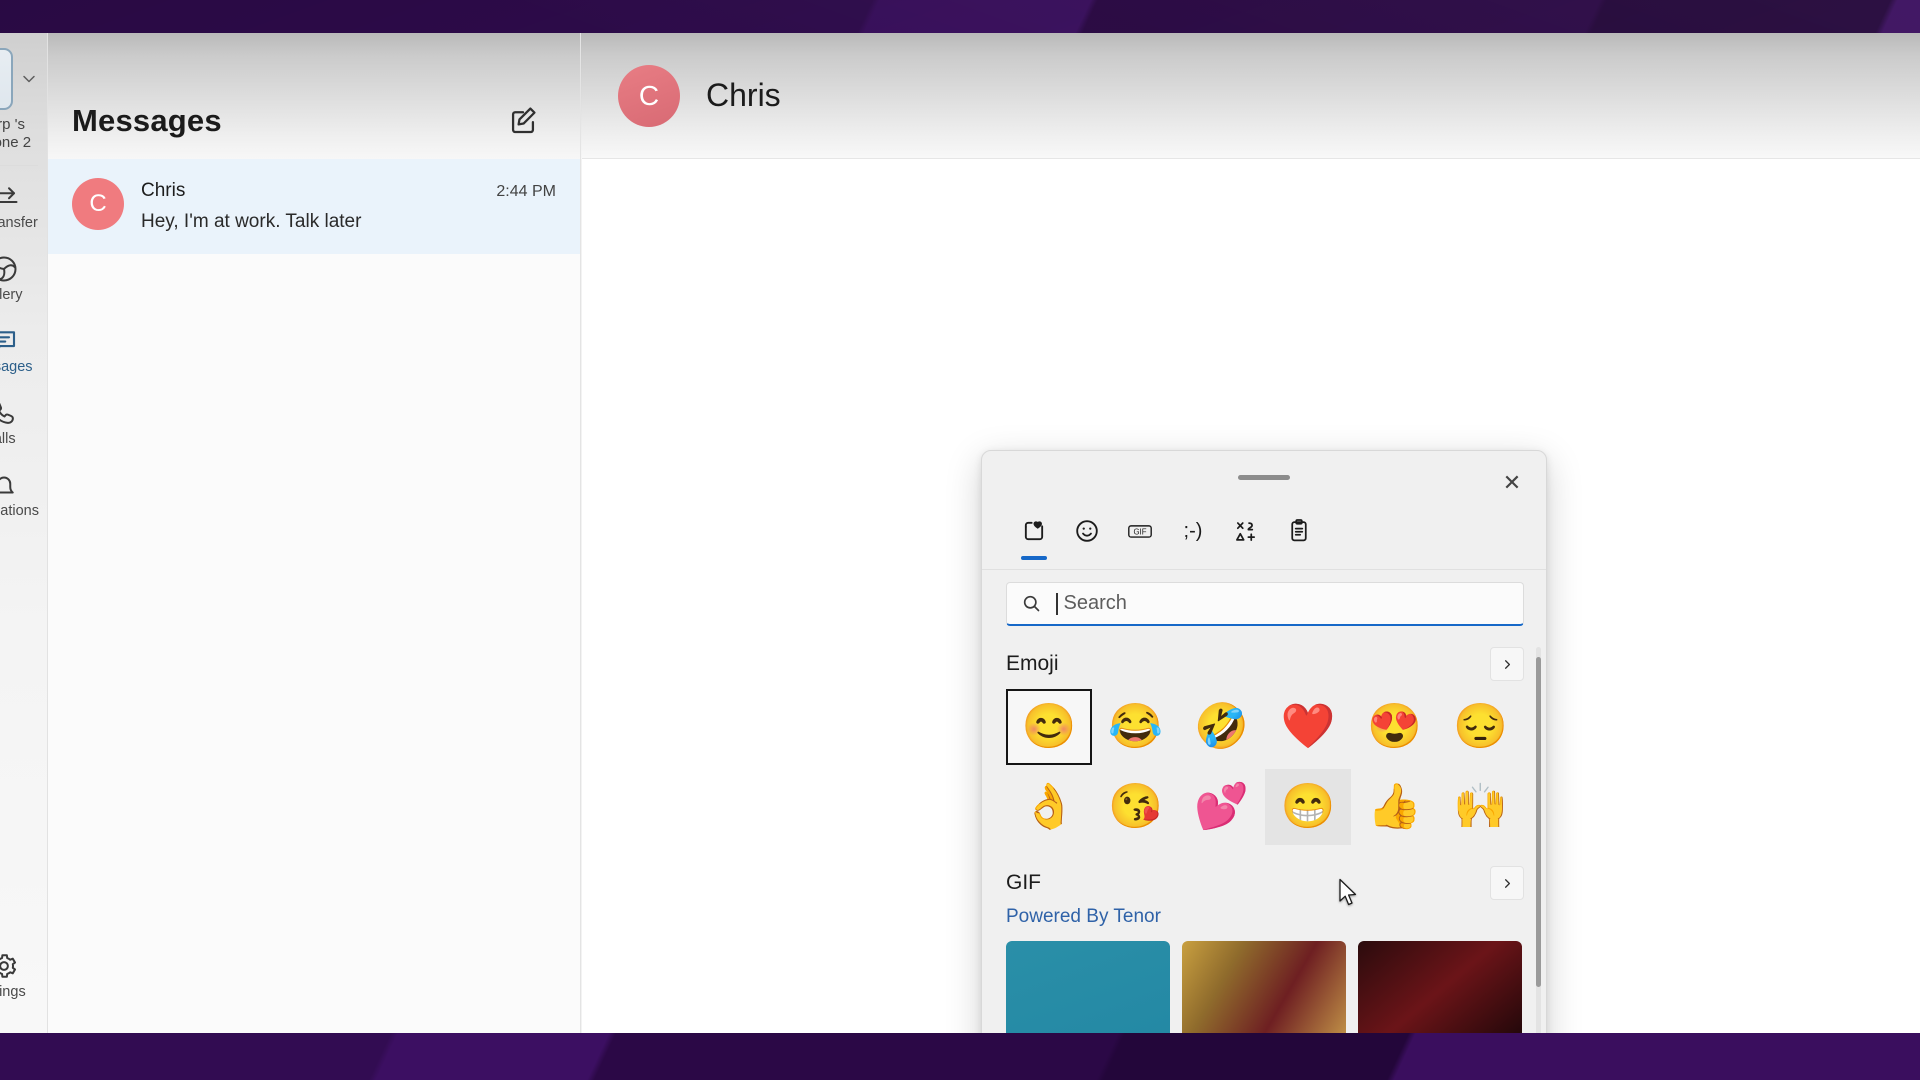  Describe the element at coordinates (16, 133) in the screenshot. I see `device-name-label: Corp 's iPhone 2` at that location.